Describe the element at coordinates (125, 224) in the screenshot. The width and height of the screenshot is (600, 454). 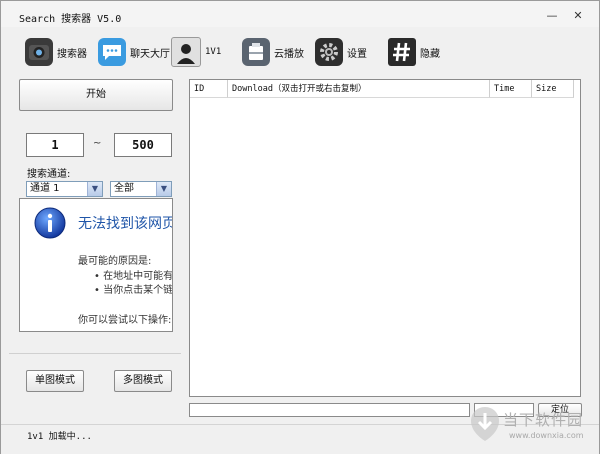
I see `error-heading: 无法找到该网页` at that location.